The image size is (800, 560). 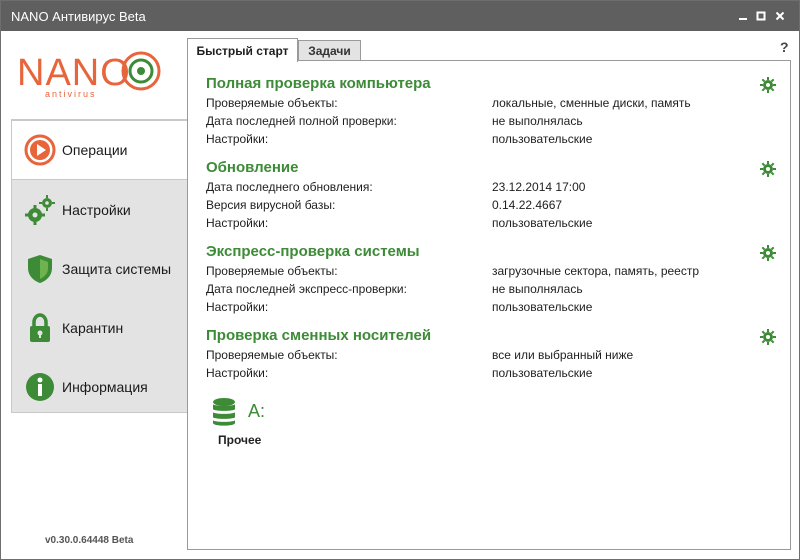 What do you see at coordinates (96, 209) in the screenshot?
I see `sidebar-item-label: Настройки` at bounding box center [96, 209].